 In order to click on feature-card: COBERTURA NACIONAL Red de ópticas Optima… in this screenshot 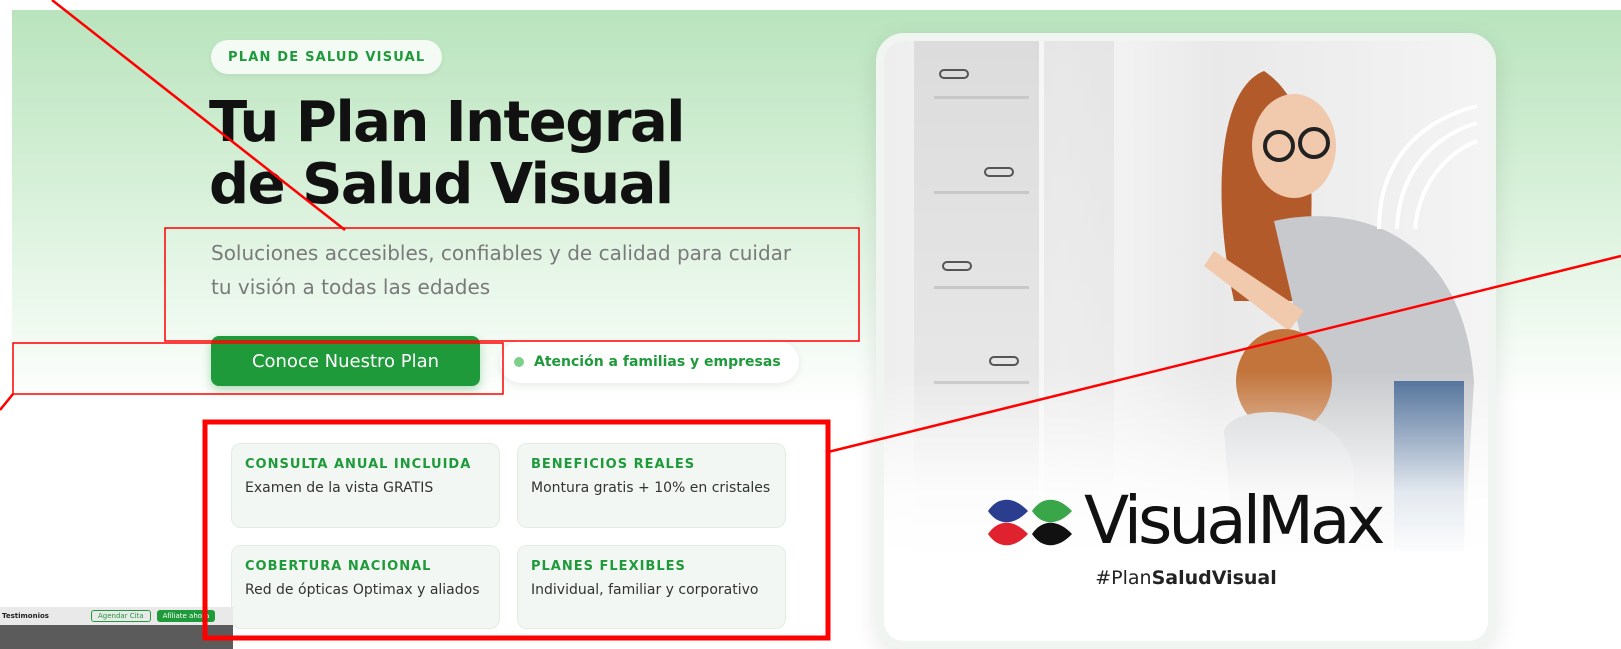, I will do `click(365, 586)`.